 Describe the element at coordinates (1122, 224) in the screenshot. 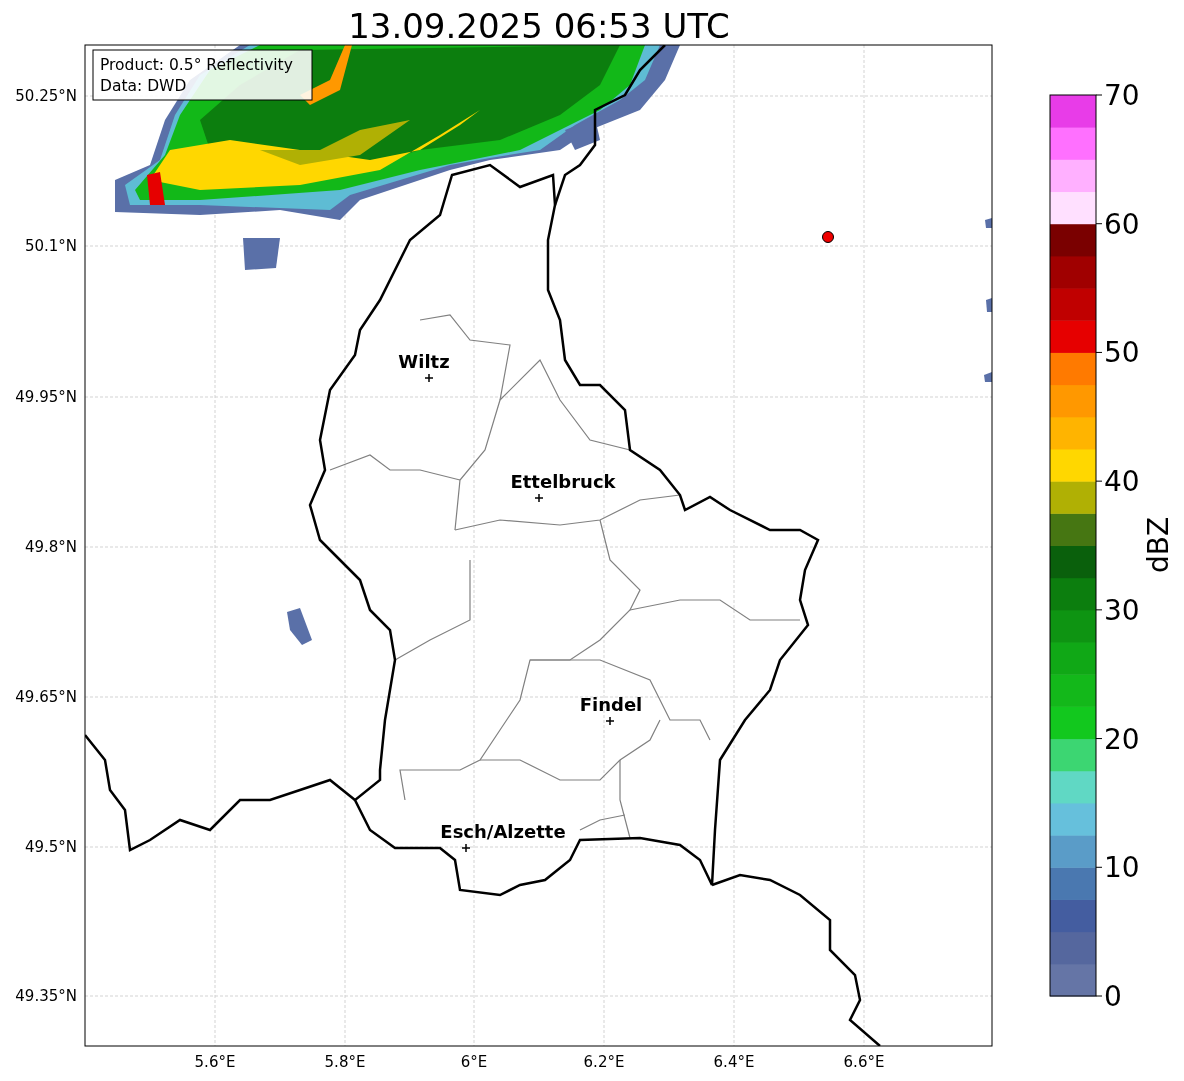

I see `colorbar-tick-label: 60` at that location.